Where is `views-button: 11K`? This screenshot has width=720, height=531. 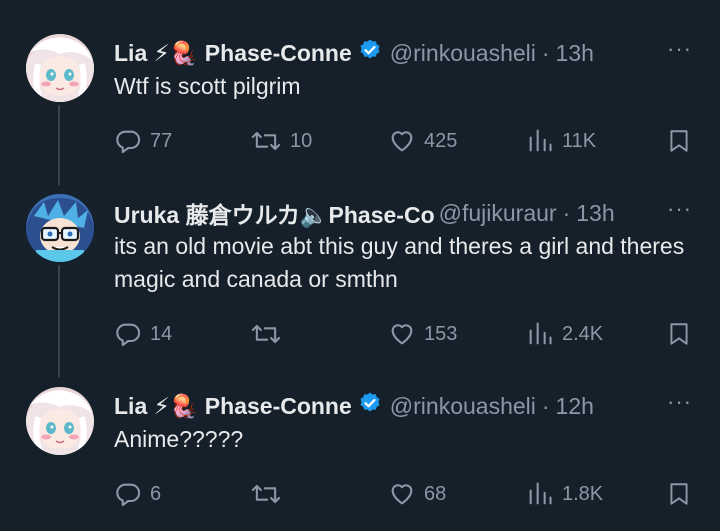
views-button: 11K is located at coordinates (561, 141).